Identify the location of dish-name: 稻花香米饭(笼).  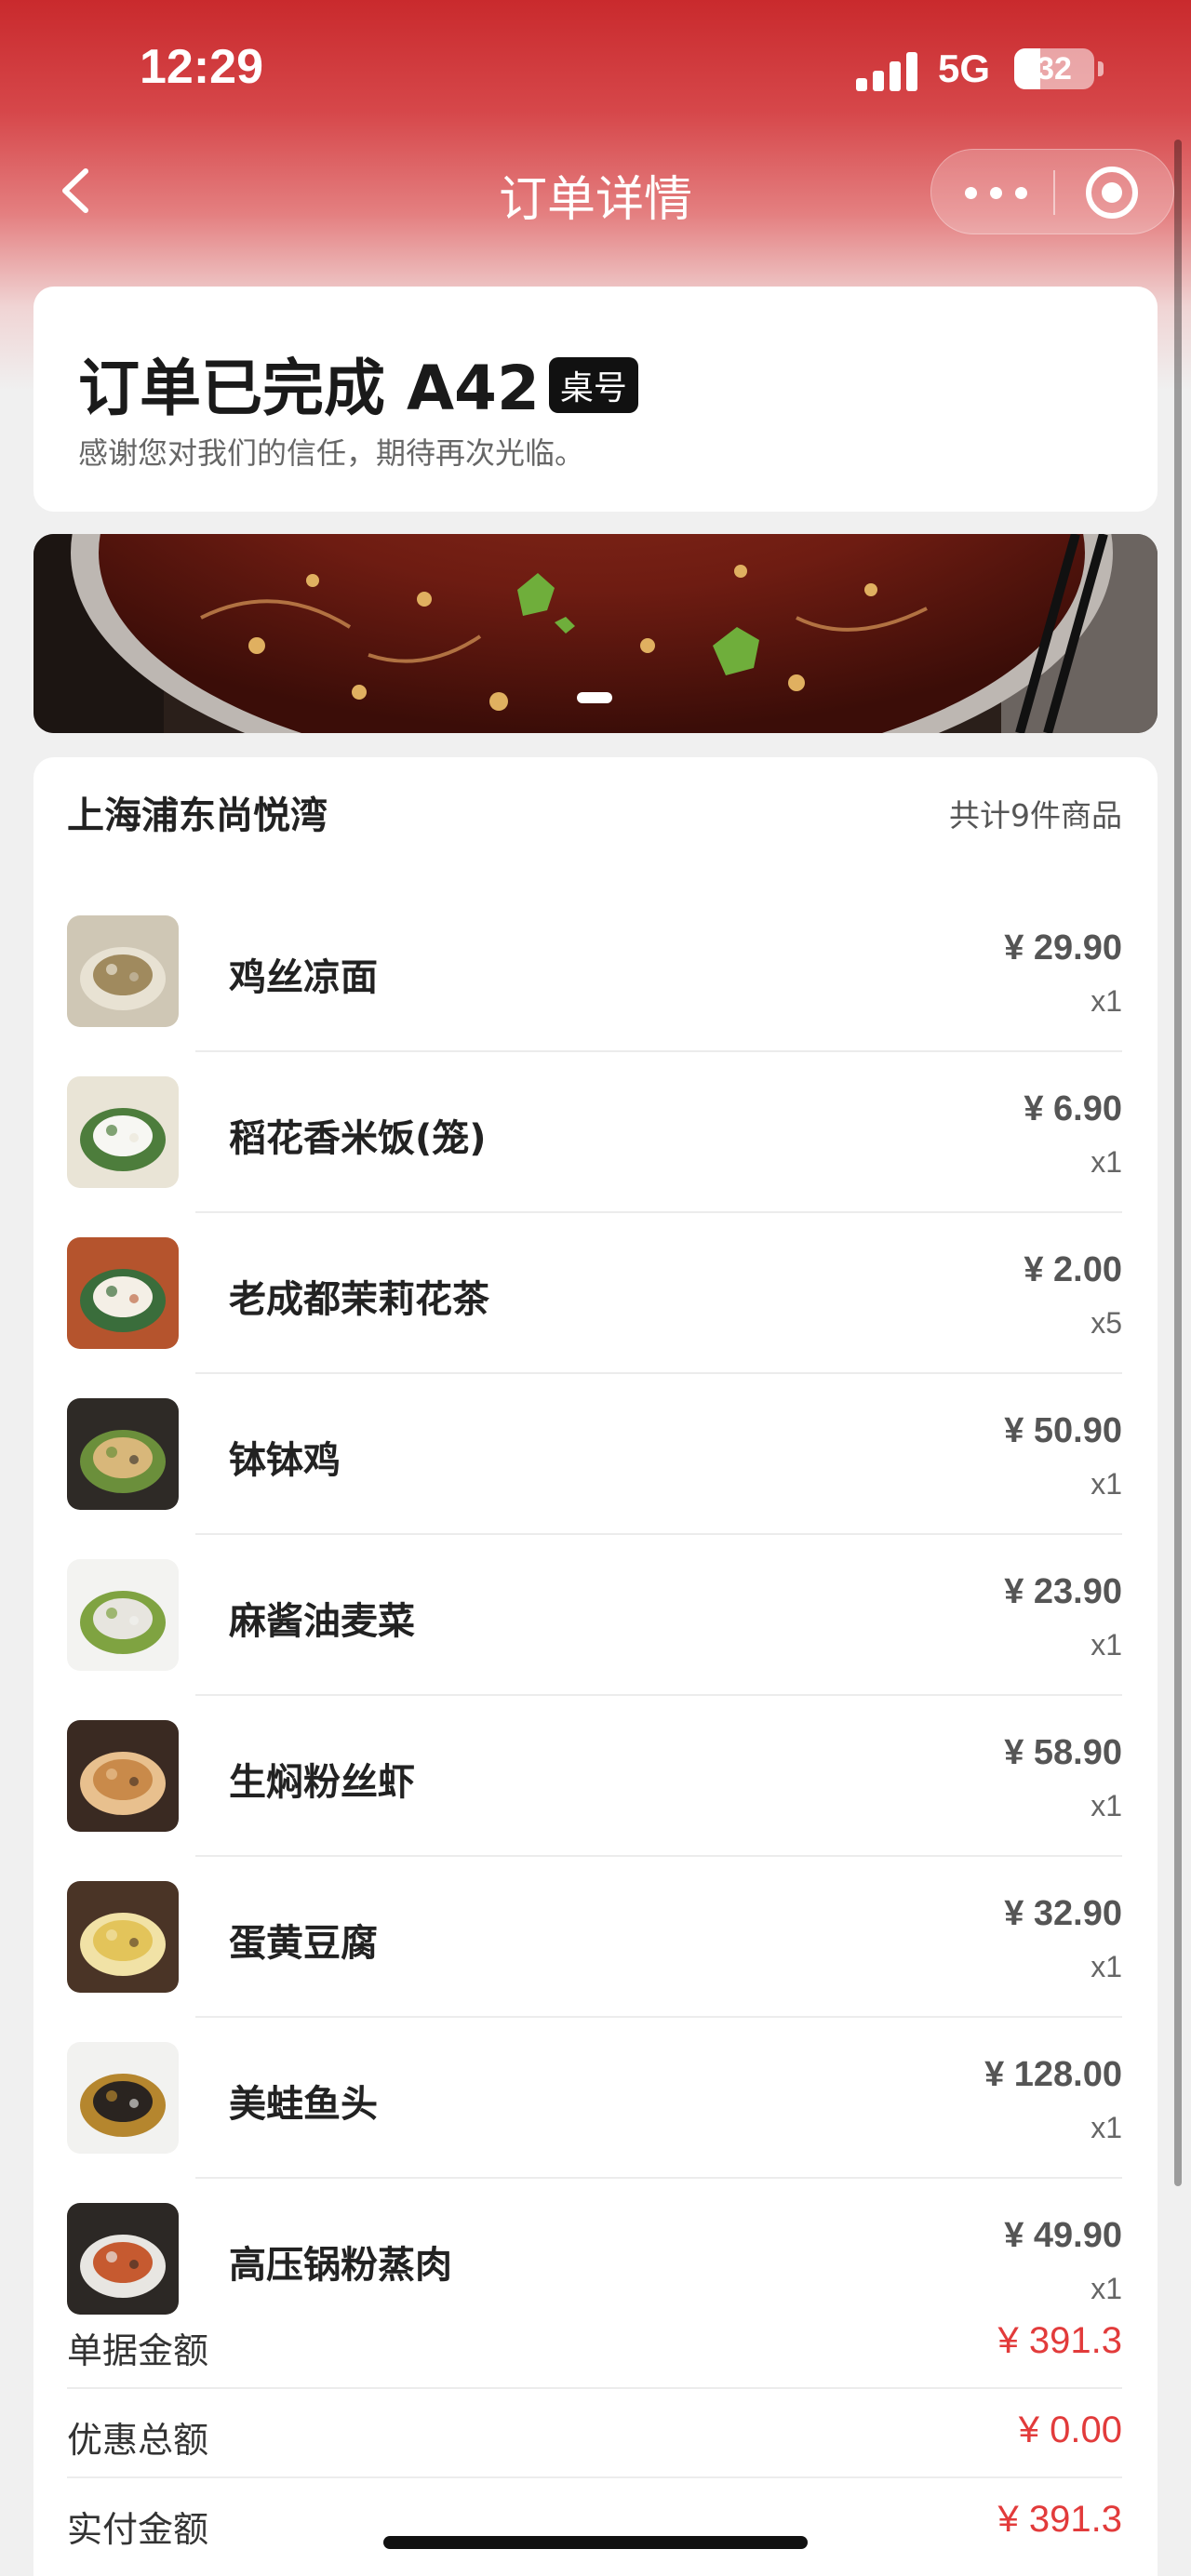
(358, 1138).